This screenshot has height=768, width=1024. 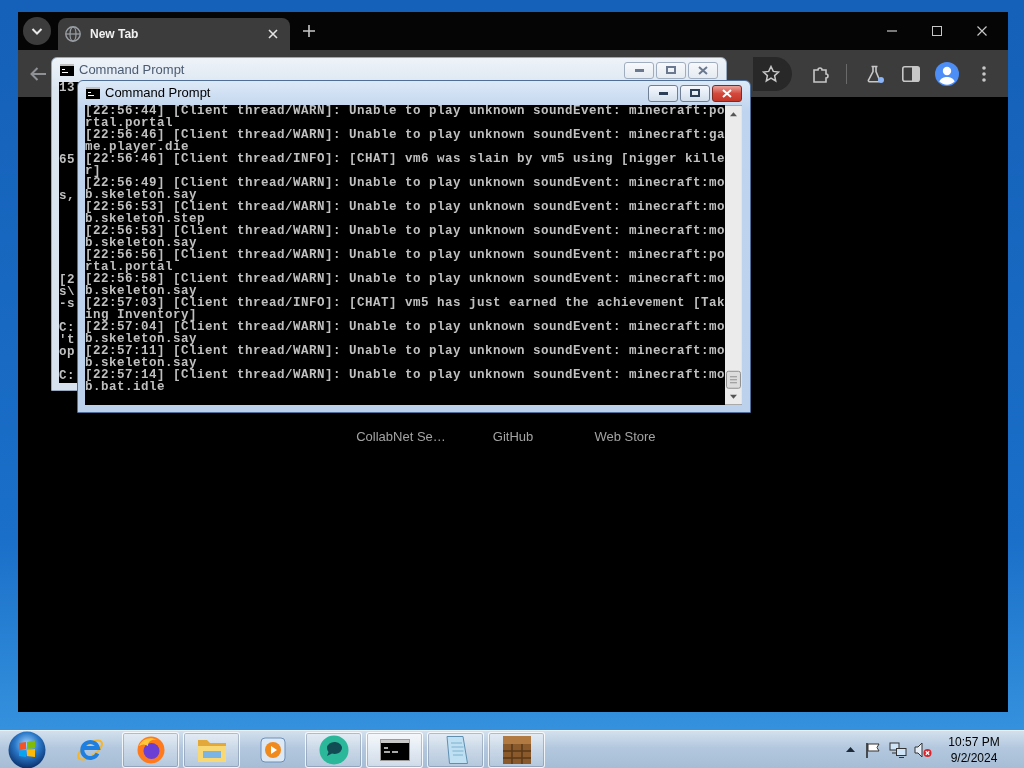 What do you see at coordinates (137, 147) in the screenshot?
I see `console-line: me.player.die` at bounding box center [137, 147].